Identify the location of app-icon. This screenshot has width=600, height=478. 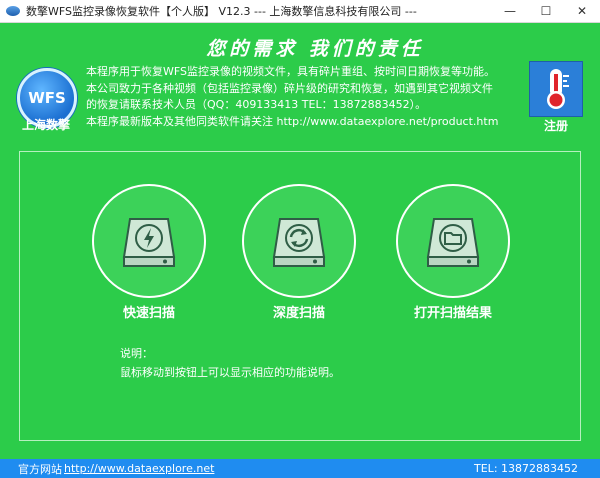
(13, 11).